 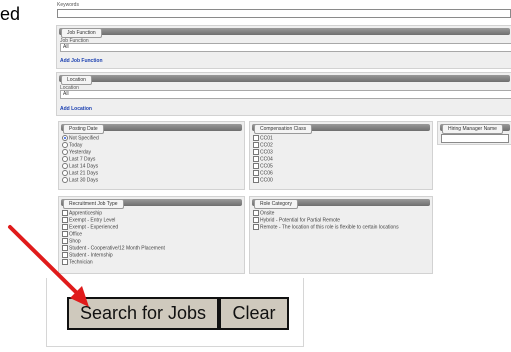 I want to click on annotation-arrow, so click(x=48, y=266).